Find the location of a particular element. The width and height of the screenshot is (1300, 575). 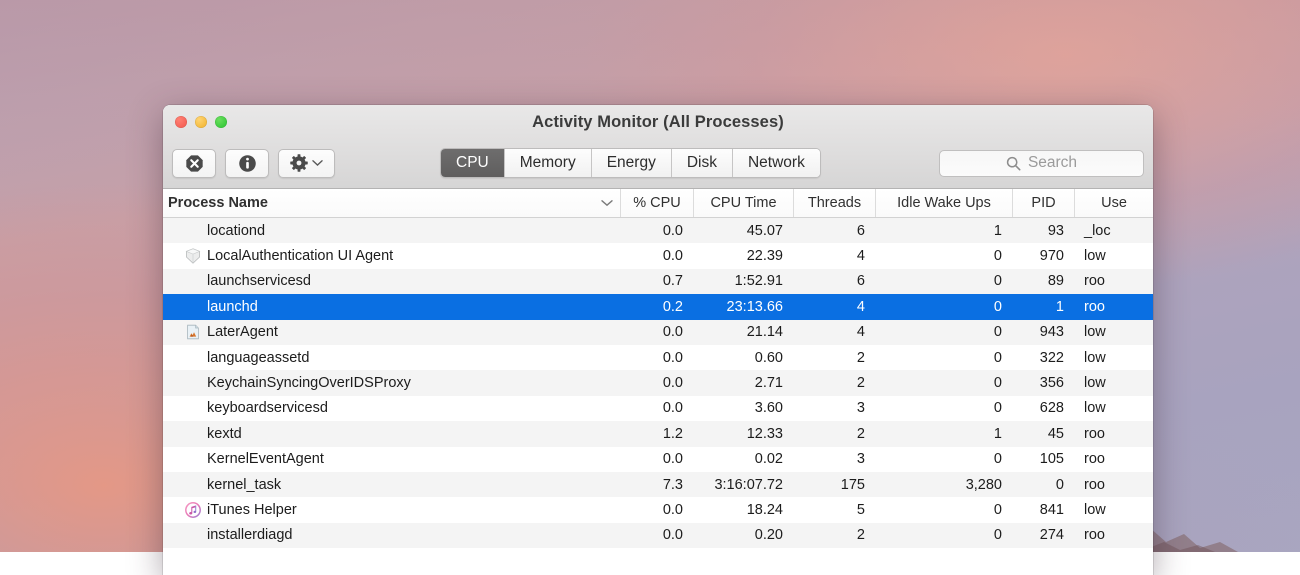

cell-cputime: 45.07 is located at coordinates (764, 230).